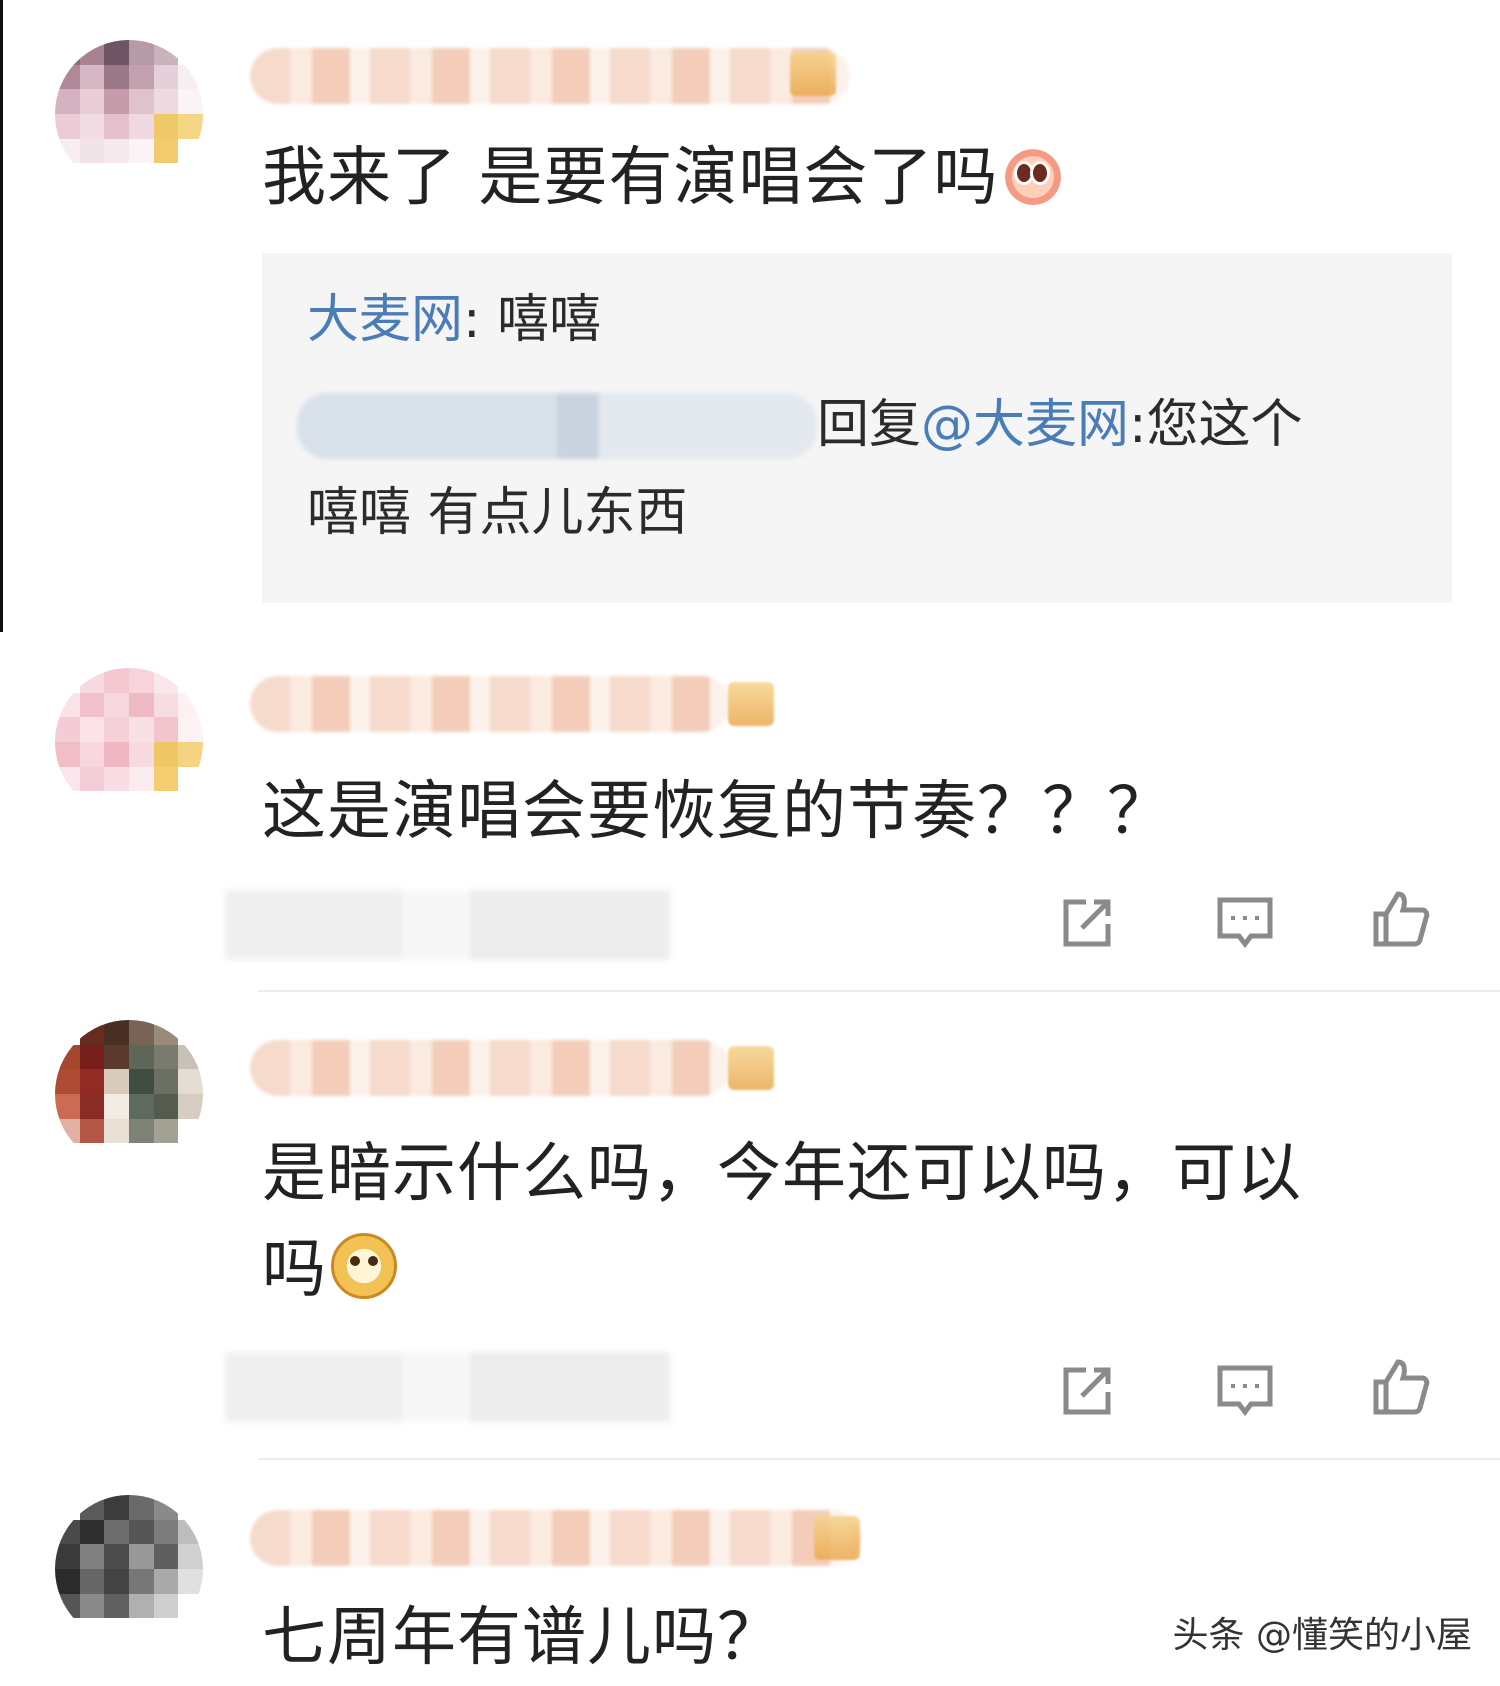 Image resolution: width=1500 pixels, height=1686 pixels. Describe the element at coordinates (869, 425) in the screenshot. I see `reply-action-label: 回复` at that location.